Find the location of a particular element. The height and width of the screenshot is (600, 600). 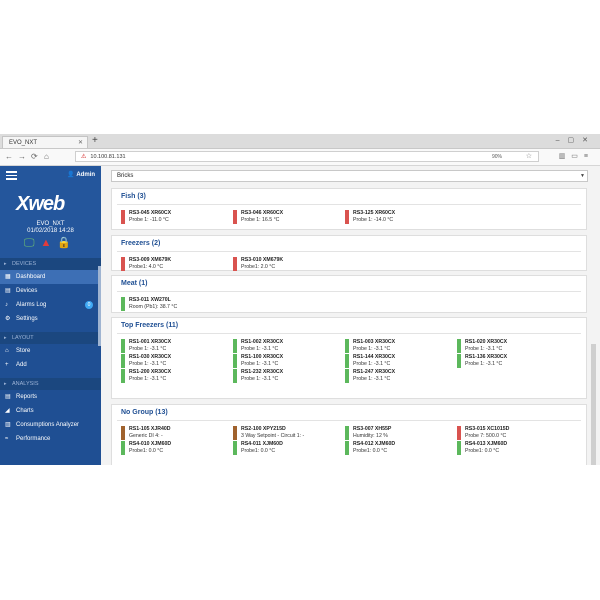

device-card: RS1-001 XR30CX Probe 1: -3.1 °C is located at coordinates (176, 346).